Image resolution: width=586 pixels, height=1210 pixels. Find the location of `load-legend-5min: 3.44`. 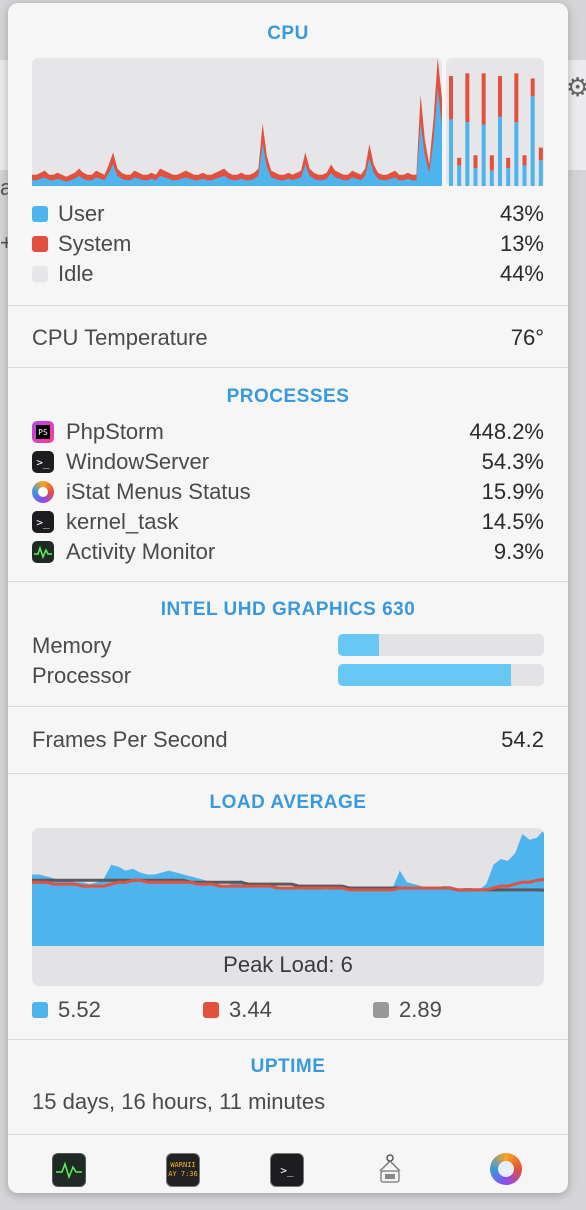

load-legend-5min: 3.44 is located at coordinates (237, 1010).